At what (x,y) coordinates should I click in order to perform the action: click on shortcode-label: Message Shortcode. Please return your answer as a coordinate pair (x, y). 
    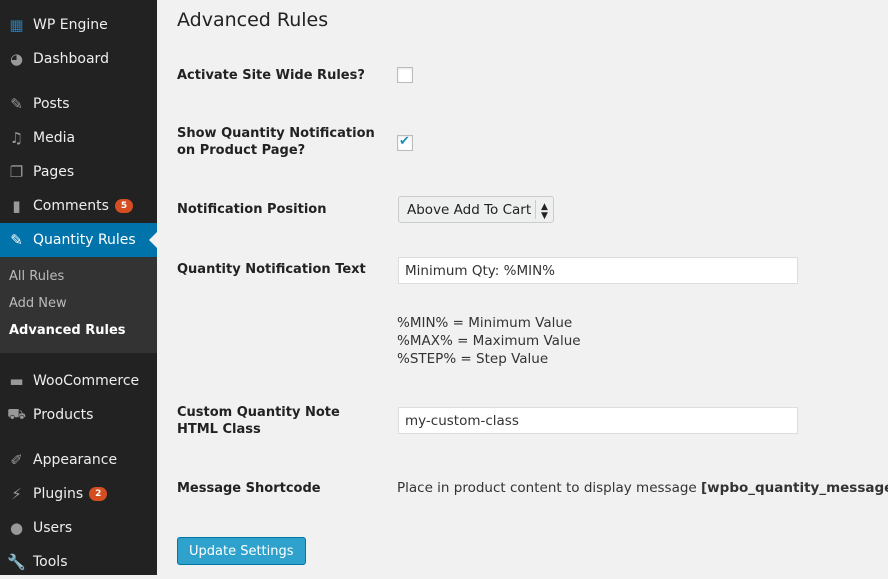
    Looking at the image, I should click on (249, 488).